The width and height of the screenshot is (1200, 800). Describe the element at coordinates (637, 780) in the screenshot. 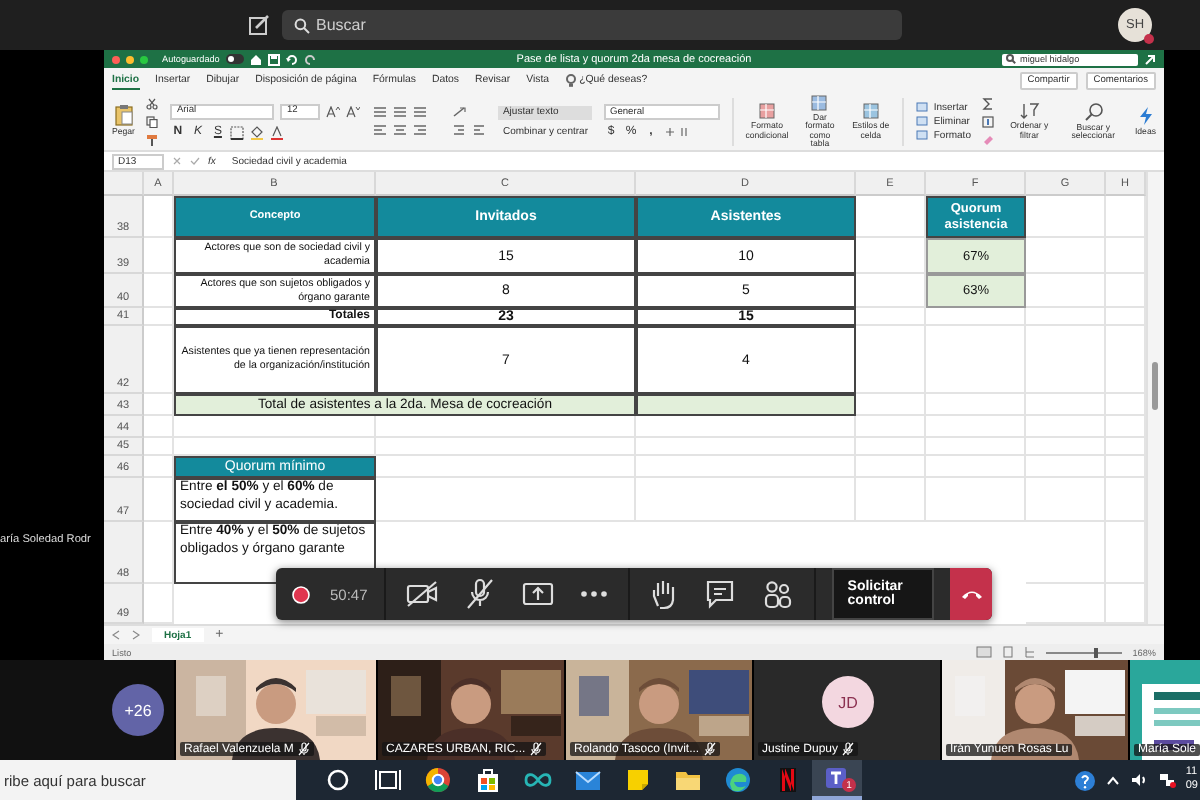

I see `notes-icon` at that location.